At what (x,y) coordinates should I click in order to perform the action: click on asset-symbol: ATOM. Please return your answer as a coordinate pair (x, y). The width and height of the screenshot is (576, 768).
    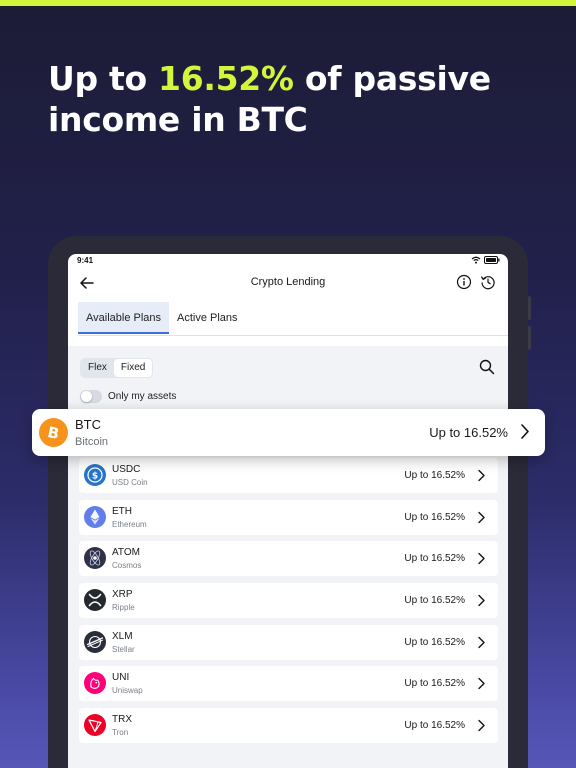
    Looking at the image, I should click on (126, 552).